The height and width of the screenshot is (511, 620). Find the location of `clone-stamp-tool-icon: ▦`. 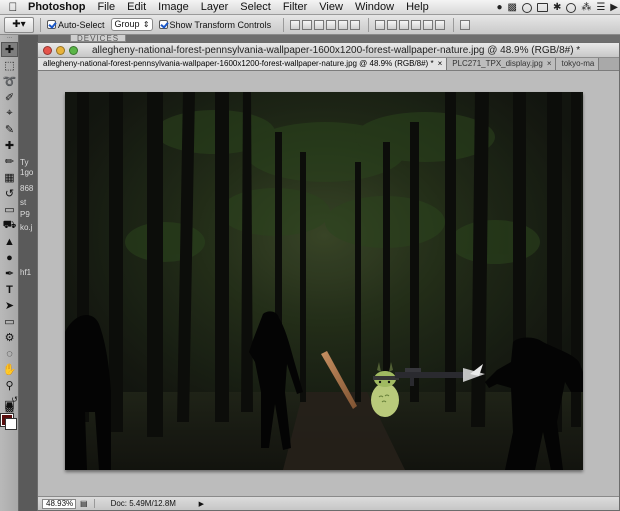

clone-stamp-tool-icon: ▦ is located at coordinates (9, 177).